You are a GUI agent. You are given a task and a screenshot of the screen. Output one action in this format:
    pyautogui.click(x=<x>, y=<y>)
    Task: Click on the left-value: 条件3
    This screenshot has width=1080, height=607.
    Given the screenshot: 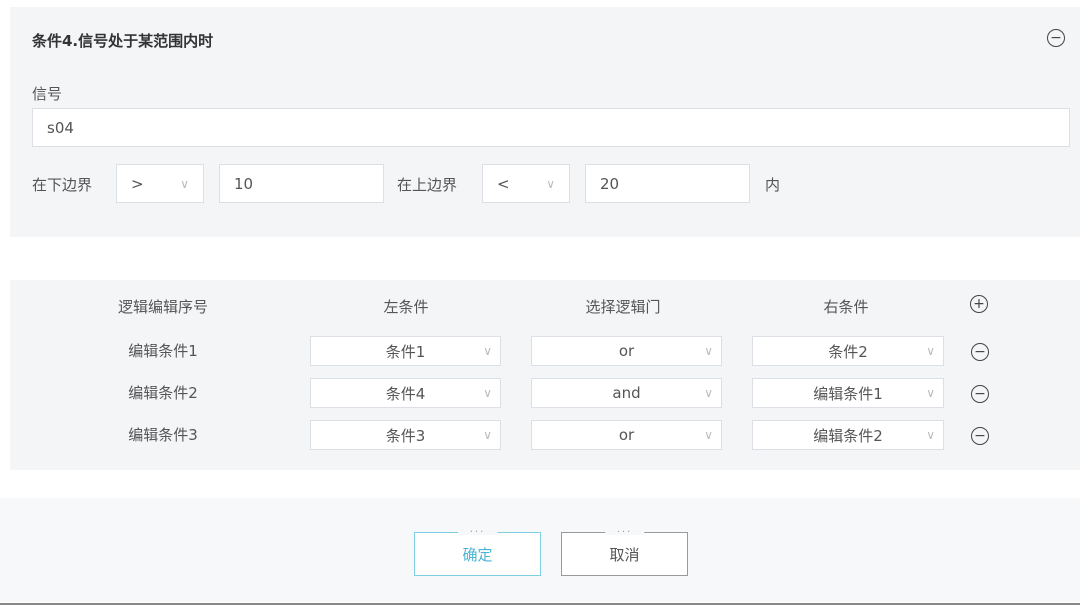 What is the action you would take?
    pyautogui.click(x=405, y=435)
    